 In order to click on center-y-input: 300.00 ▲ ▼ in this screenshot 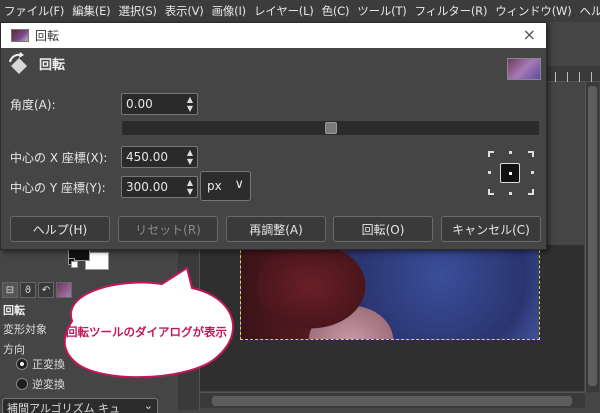, I will do `click(159, 187)`.